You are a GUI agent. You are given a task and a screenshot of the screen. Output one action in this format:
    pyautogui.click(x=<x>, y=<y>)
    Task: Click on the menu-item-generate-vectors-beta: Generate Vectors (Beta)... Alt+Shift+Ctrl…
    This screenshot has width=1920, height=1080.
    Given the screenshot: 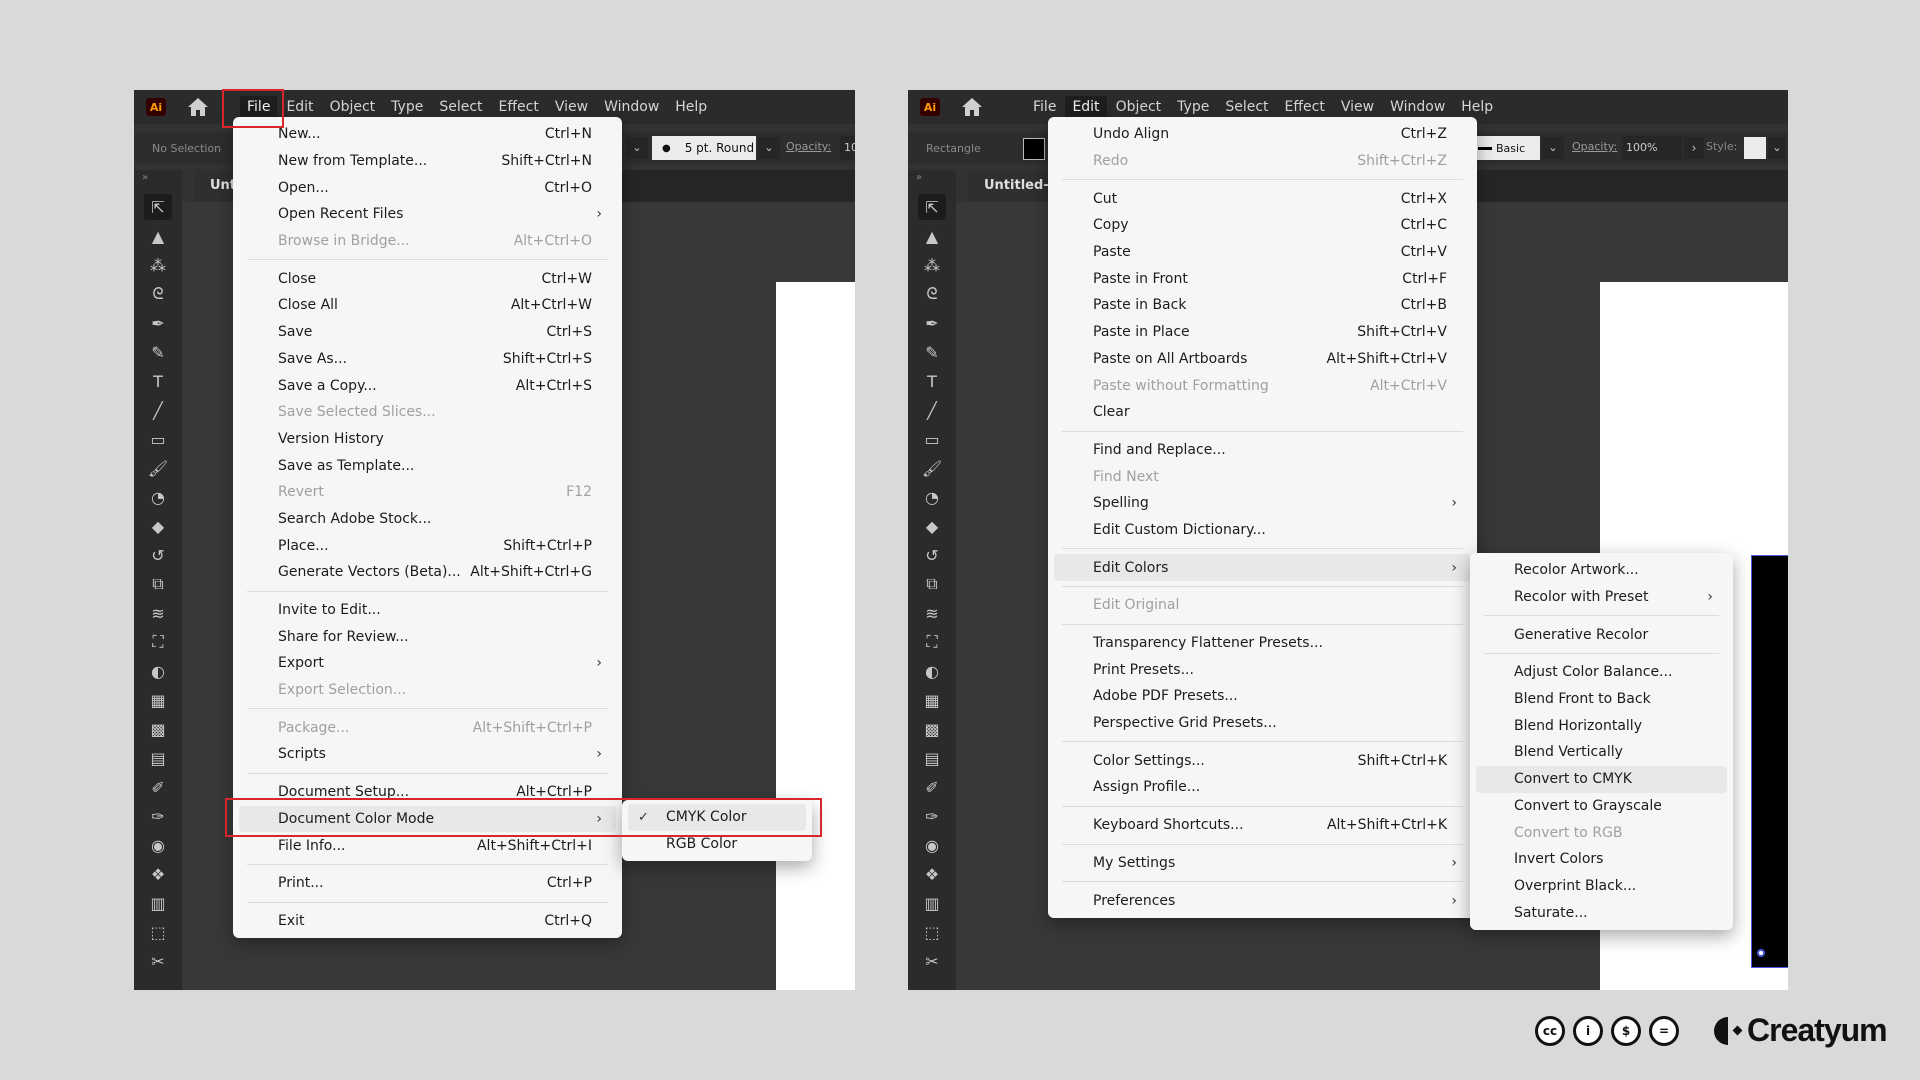 What is the action you would take?
    pyautogui.click(x=427, y=572)
    